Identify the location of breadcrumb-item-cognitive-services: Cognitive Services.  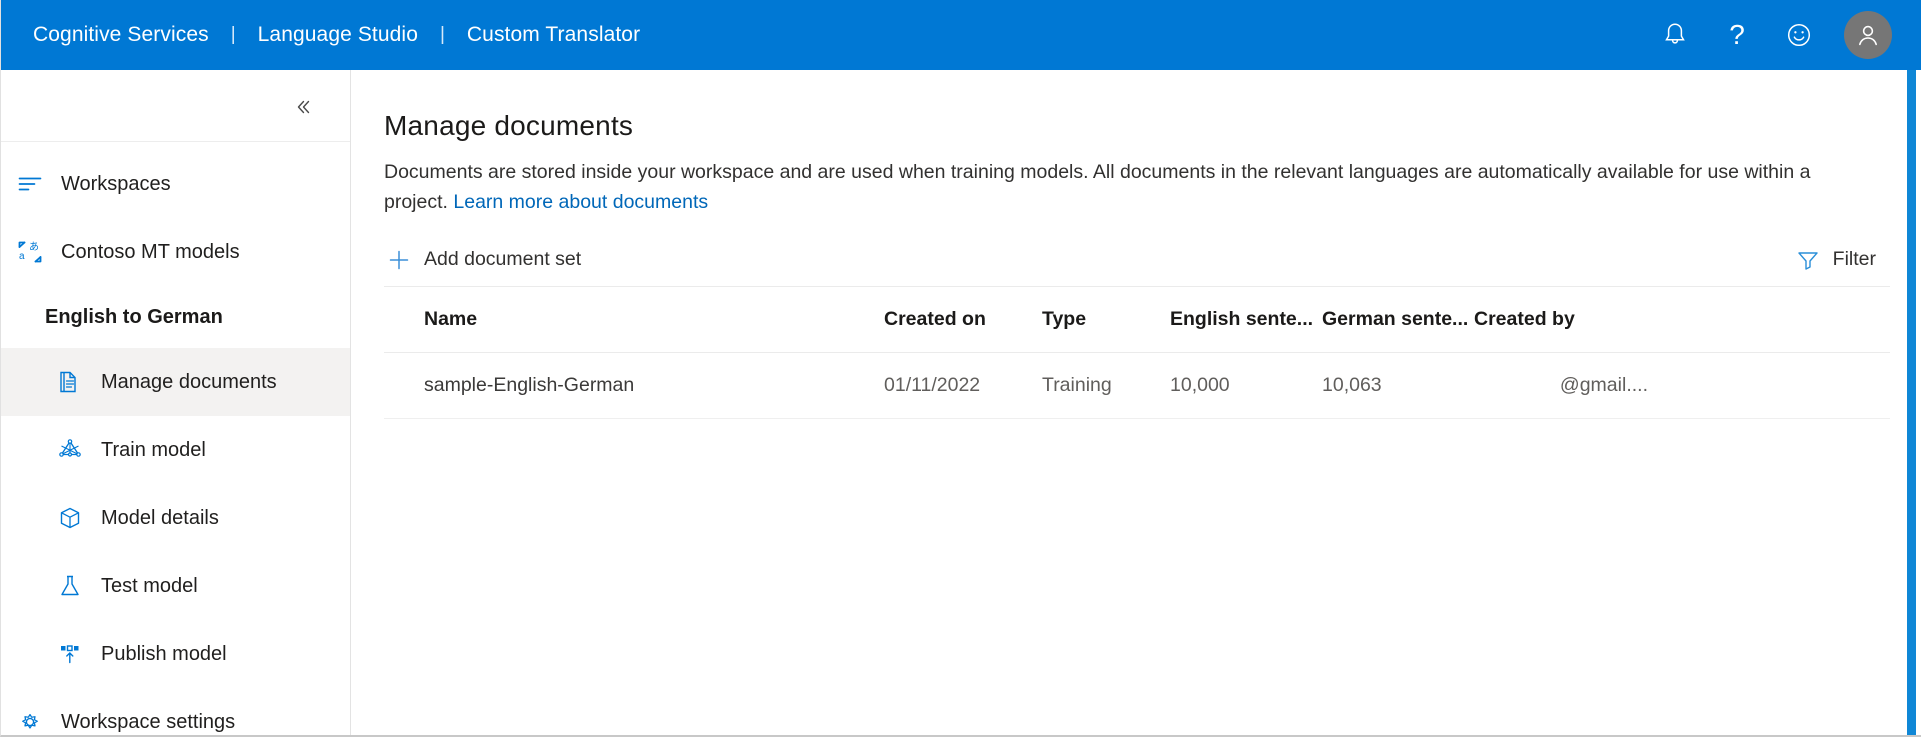
(121, 35).